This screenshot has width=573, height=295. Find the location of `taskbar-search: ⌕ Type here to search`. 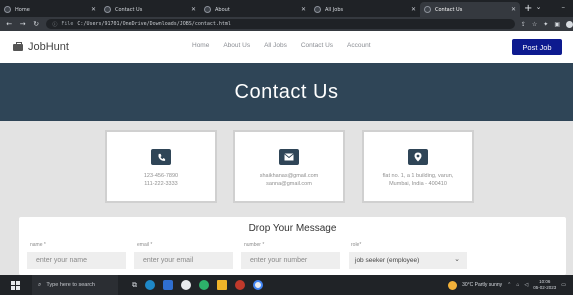

taskbar-search: ⌕ Type here to search is located at coordinates (75, 285).